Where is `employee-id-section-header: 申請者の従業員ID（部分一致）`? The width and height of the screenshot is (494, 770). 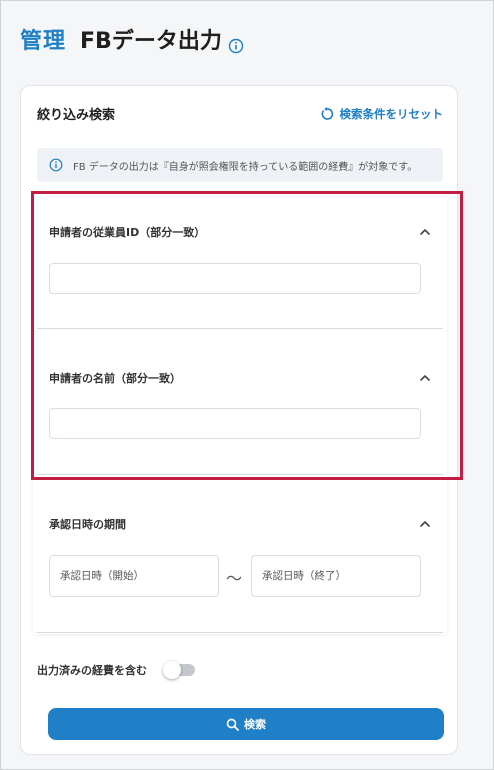
employee-id-section-header: 申請者の従業員ID（部分一致） is located at coordinates (240, 232).